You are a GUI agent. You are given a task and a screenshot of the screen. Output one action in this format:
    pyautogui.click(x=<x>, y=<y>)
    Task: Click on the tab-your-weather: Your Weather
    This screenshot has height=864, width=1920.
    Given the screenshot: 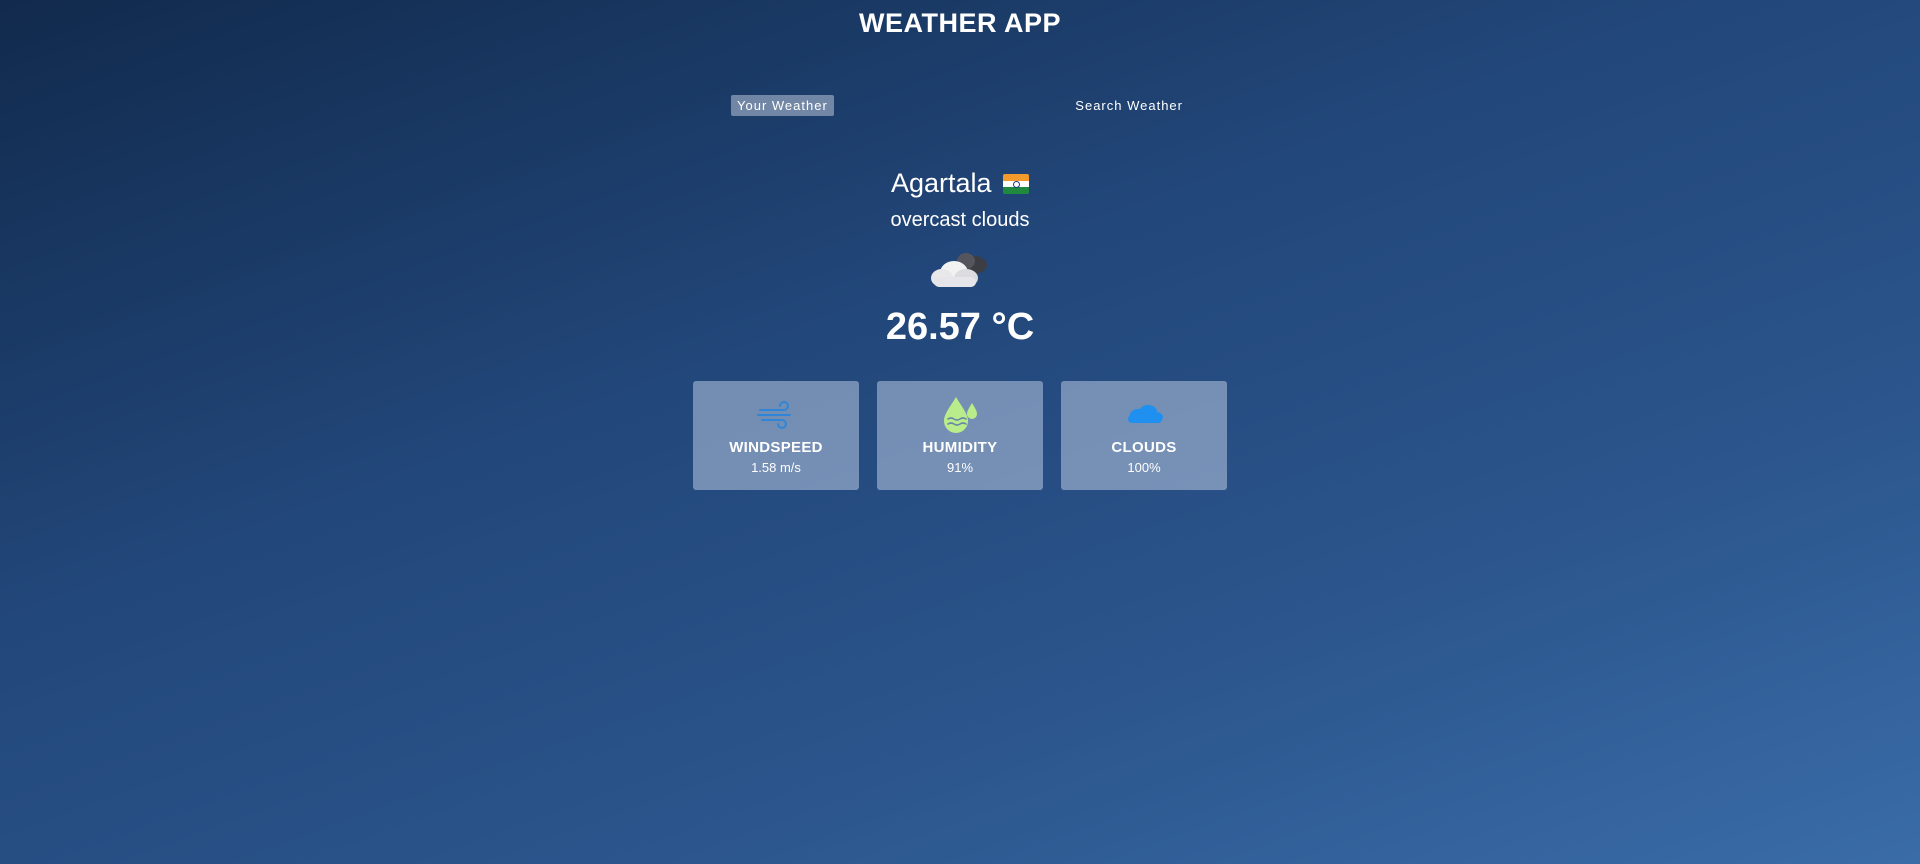 What is the action you would take?
    pyautogui.click(x=782, y=105)
    